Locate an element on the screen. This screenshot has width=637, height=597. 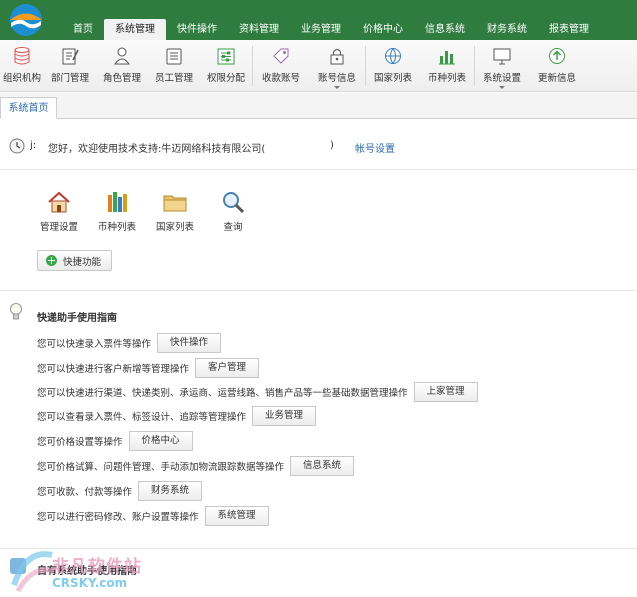
quick-functions-label: 快捷功能 is located at coordinates (82, 262).